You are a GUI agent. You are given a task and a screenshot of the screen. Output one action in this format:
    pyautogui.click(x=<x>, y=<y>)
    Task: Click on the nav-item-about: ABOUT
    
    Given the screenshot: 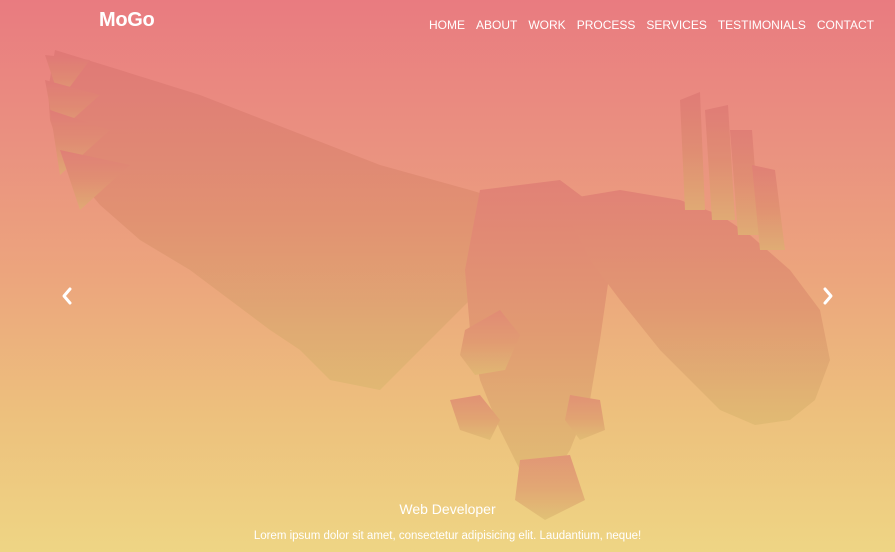 What is the action you would take?
    pyautogui.click(x=496, y=25)
    